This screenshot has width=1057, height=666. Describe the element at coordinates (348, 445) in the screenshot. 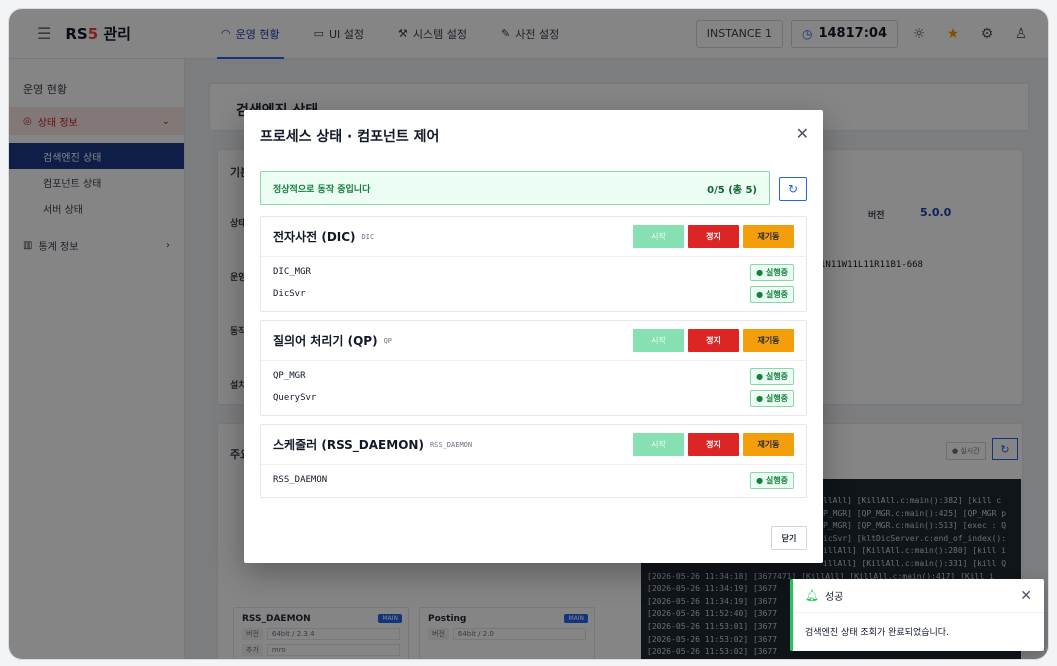

I see `group-name: 스케줄러 (RSS_DAEMON)` at that location.